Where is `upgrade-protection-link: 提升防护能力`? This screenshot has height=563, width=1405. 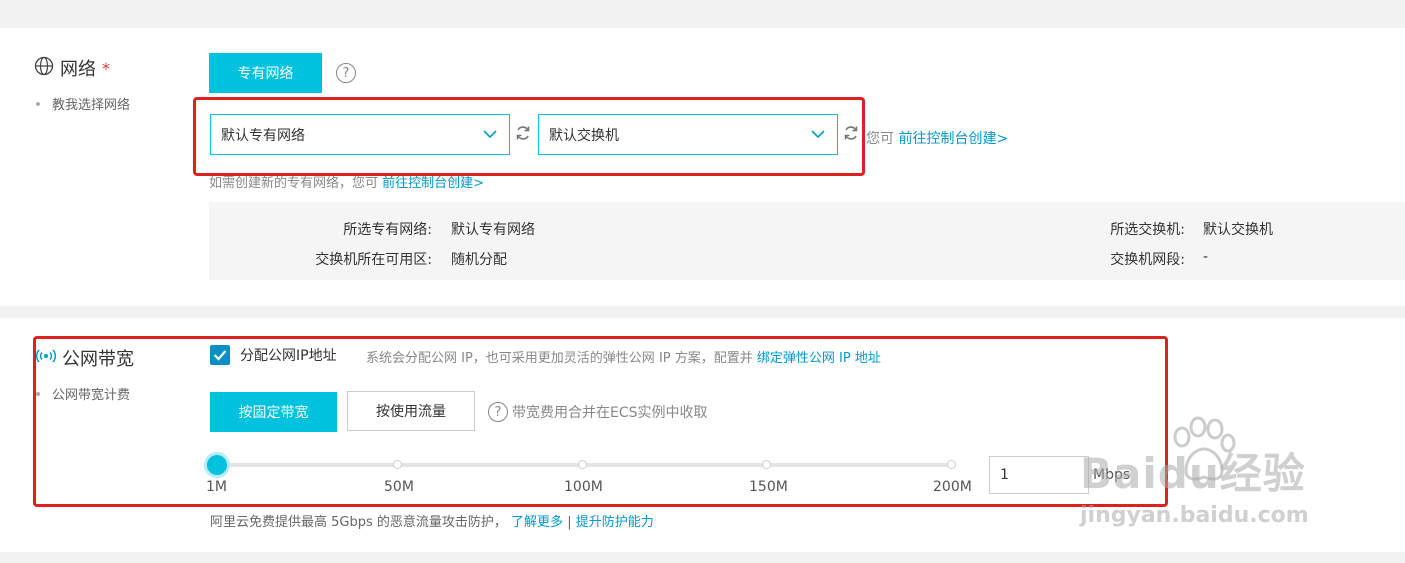 upgrade-protection-link: 提升防护能力 is located at coordinates (615, 522).